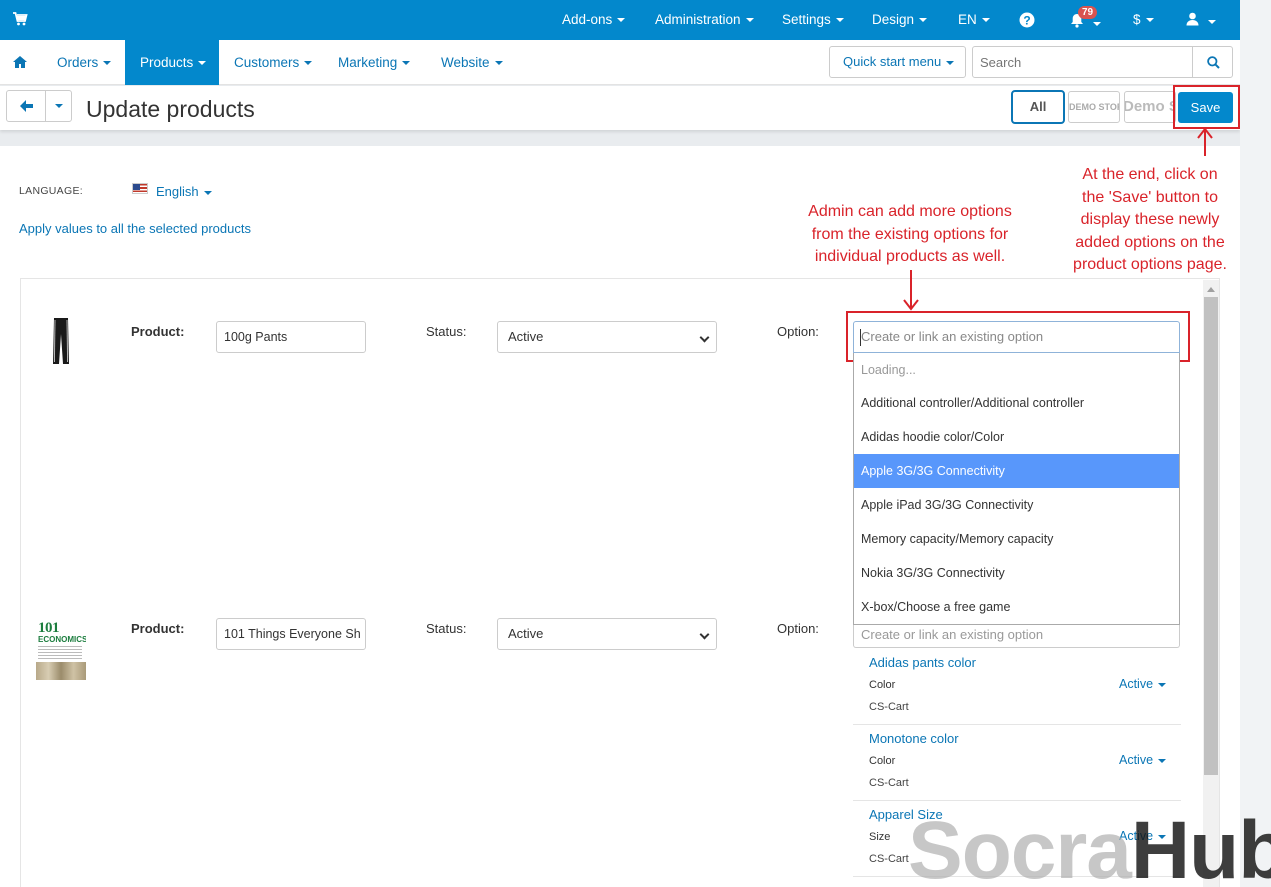 The height and width of the screenshot is (887, 1271). What do you see at coordinates (1082, 62) in the screenshot?
I see `search-input` at bounding box center [1082, 62].